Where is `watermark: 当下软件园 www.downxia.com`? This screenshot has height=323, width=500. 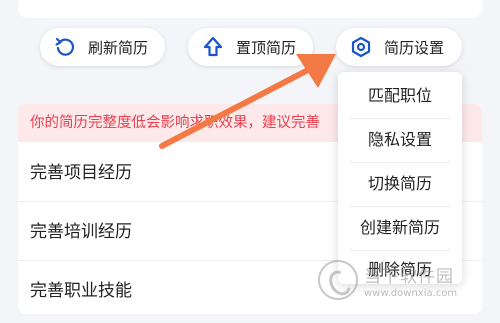 watermark: 当下软件园 www.downxia.com is located at coordinates (403, 286).